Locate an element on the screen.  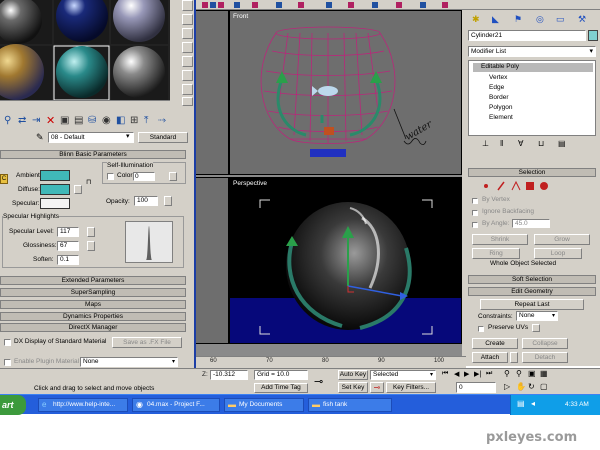
ring-button: Ring is located at coordinates (496, 253).